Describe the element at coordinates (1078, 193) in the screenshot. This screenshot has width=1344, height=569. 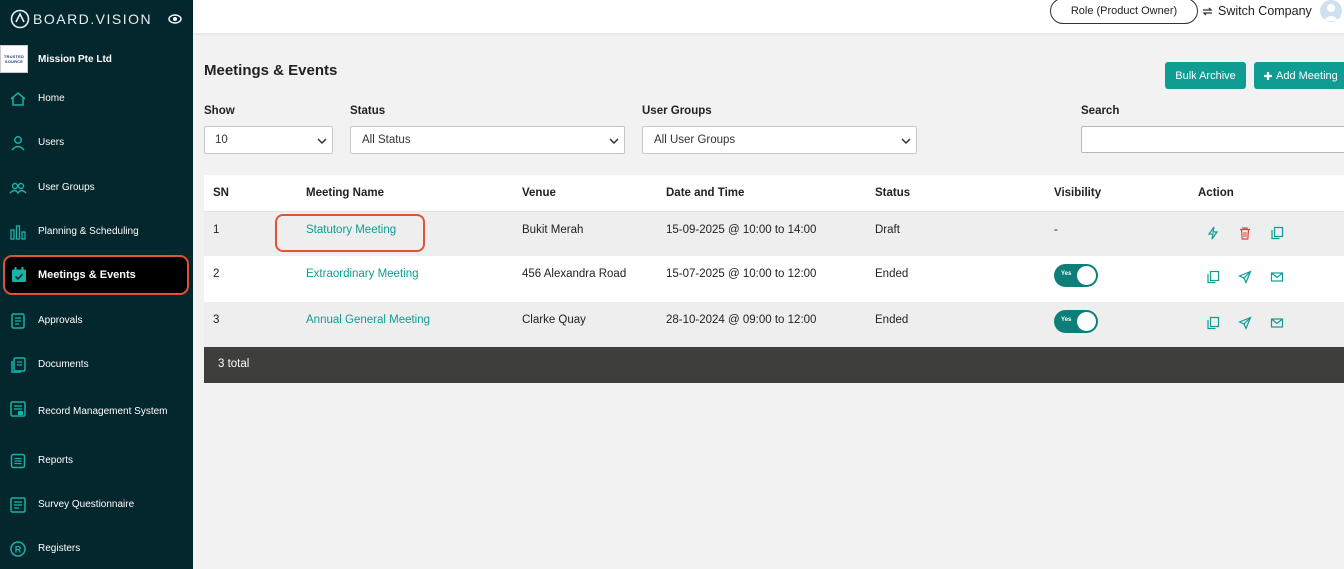
I see `column-header-visibility: Visibility` at that location.